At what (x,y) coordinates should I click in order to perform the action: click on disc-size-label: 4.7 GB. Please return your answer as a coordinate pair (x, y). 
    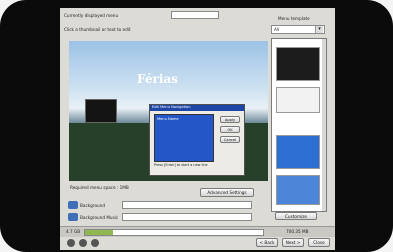
    Looking at the image, I should click on (73, 231).